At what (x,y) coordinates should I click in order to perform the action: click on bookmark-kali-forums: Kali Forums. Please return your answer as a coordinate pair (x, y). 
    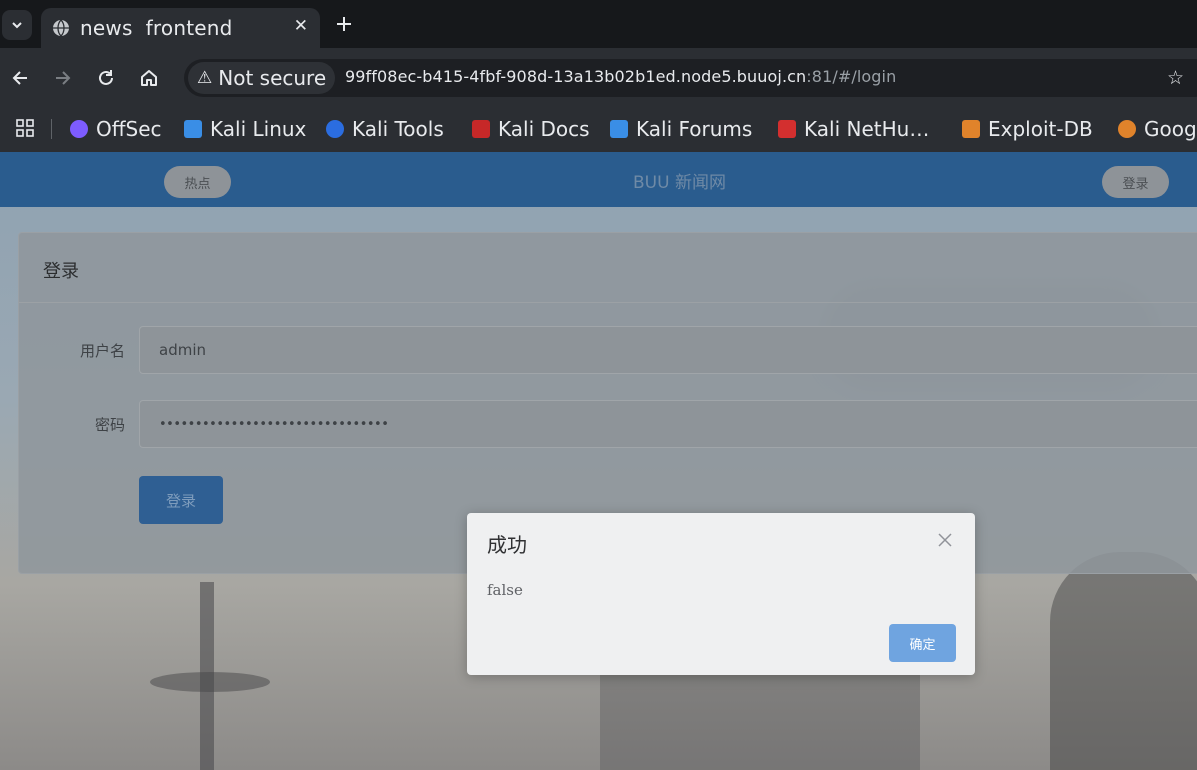
    Looking at the image, I should click on (681, 129).